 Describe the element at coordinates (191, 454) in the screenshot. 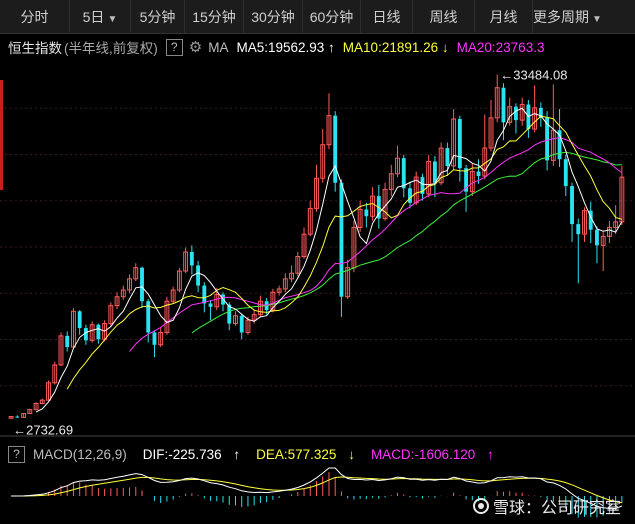

I see `dif-value: DIF:-225.736 ↑` at that location.